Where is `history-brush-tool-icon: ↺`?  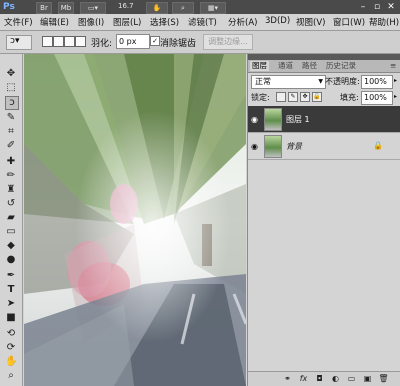 history-brush-tool-icon: ↺ is located at coordinates (11, 204).